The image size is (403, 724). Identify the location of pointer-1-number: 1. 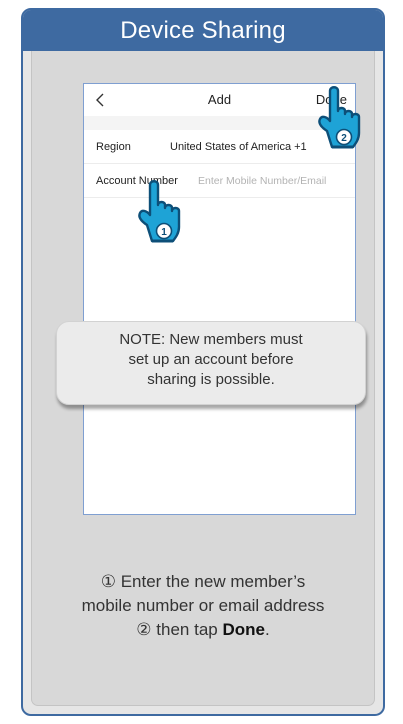
(164, 232).